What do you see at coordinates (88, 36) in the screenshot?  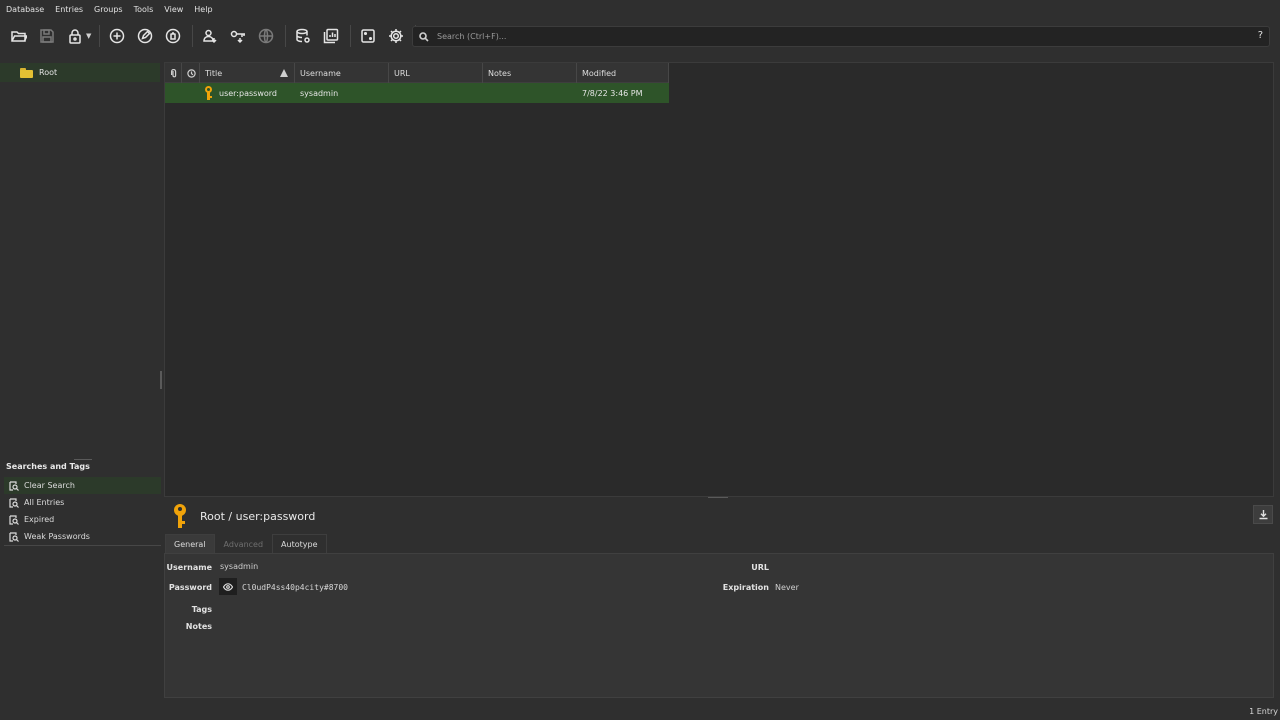 I see `lock-dropdown-arrow-icon: ▼` at bounding box center [88, 36].